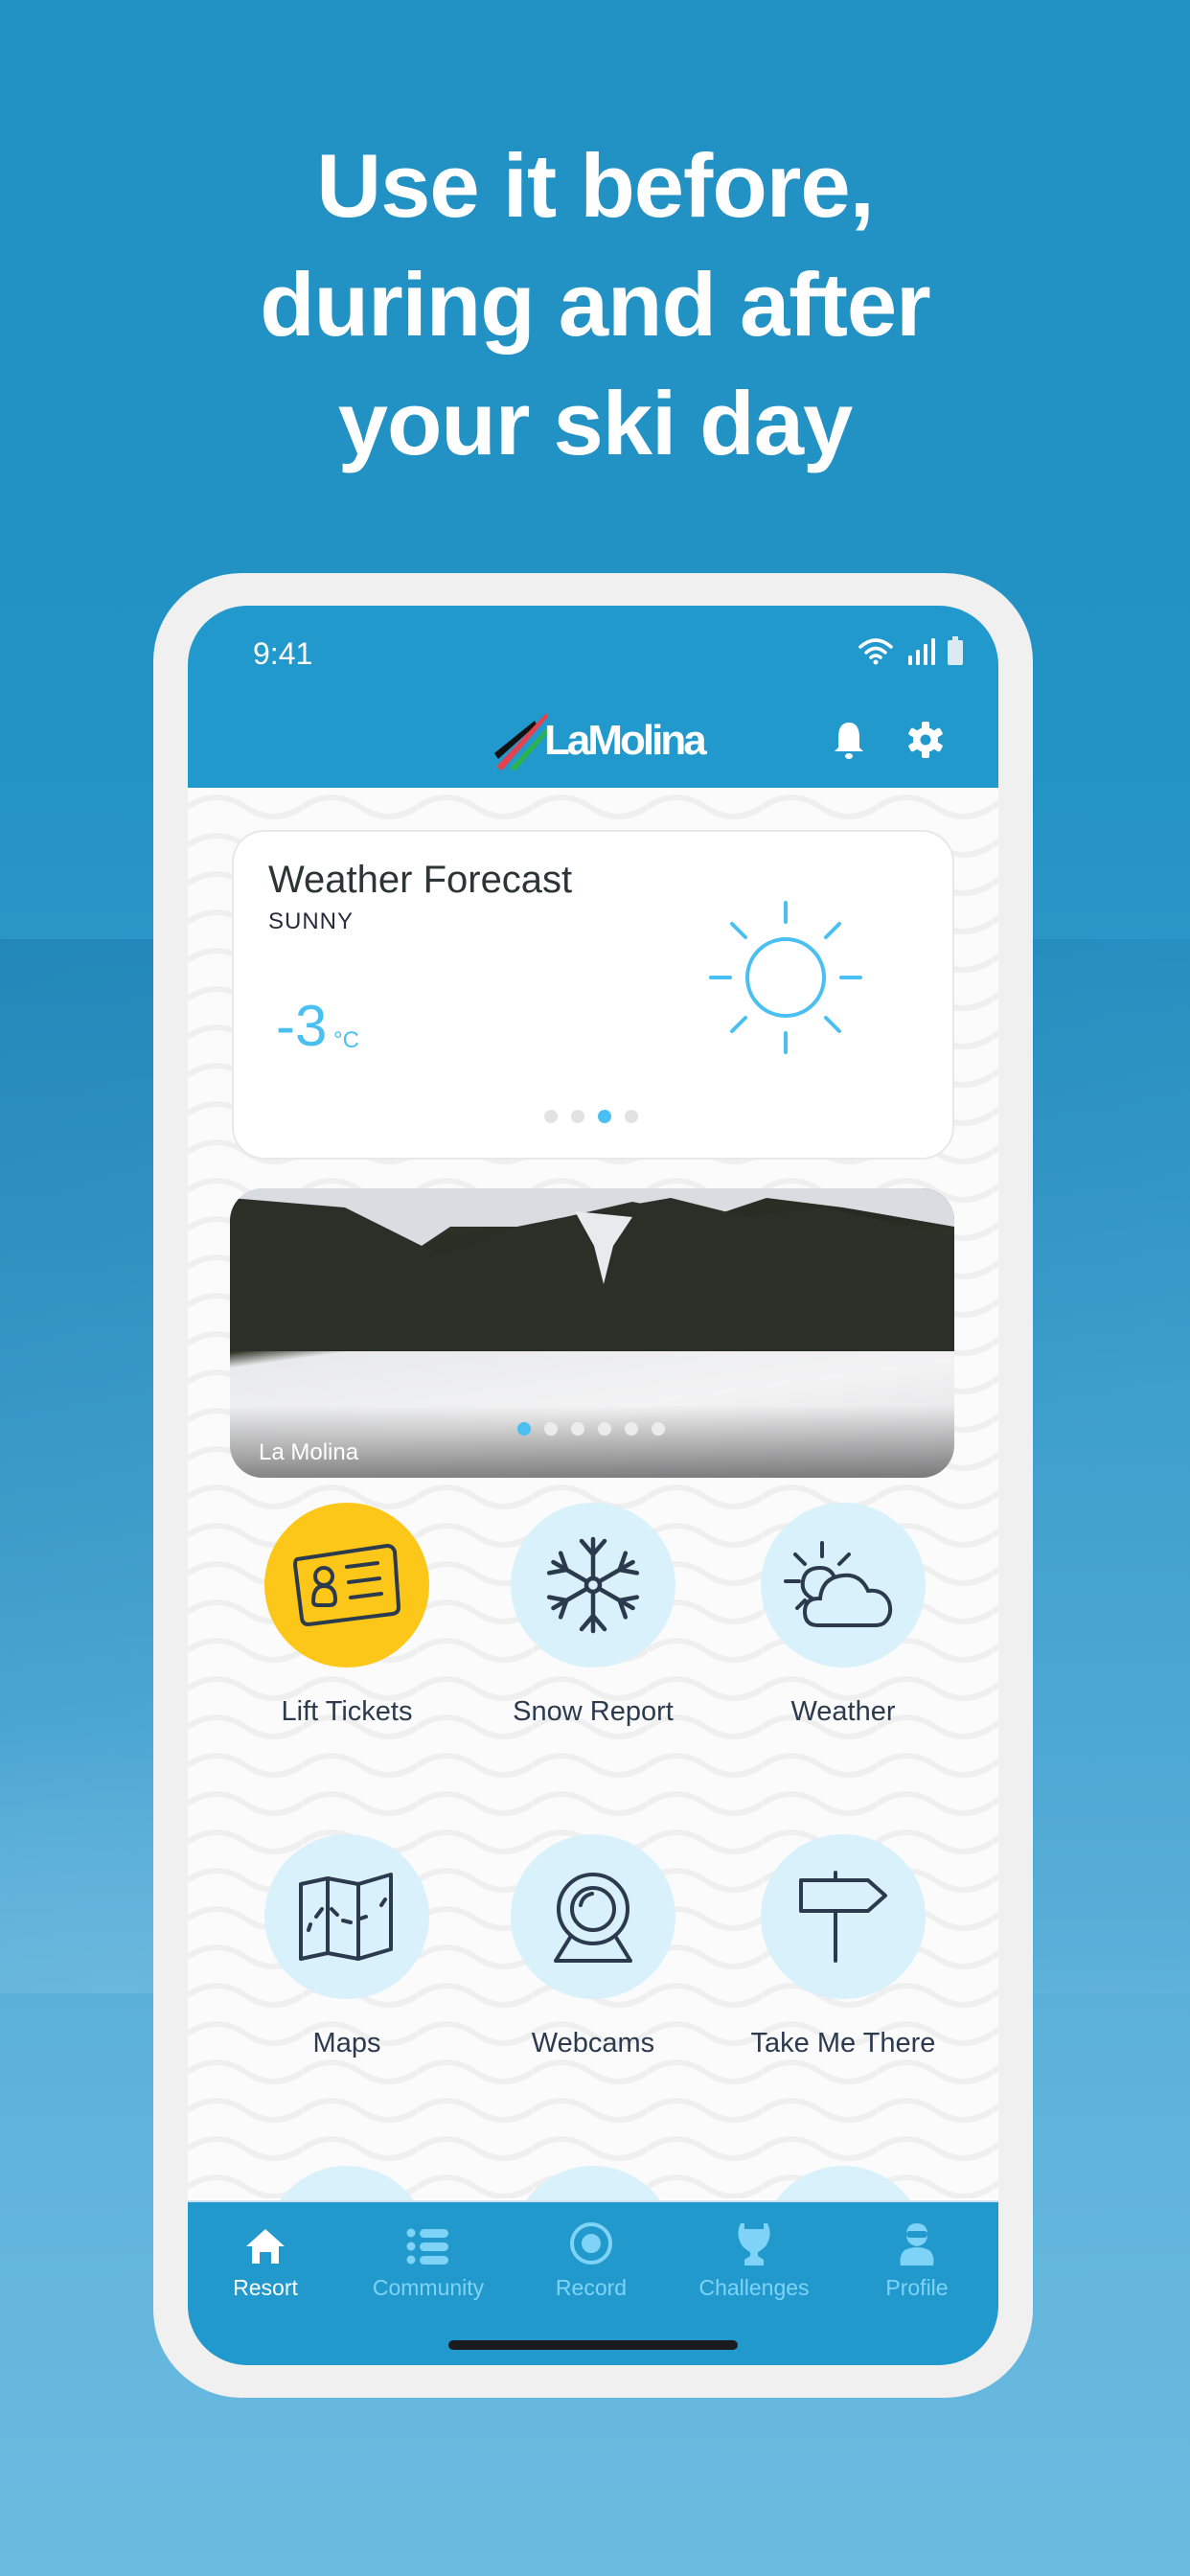 The image size is (1190, 2576). Describe the element at coordinates (265, 2246) in the screenshot. I see `home-icon` at that location.